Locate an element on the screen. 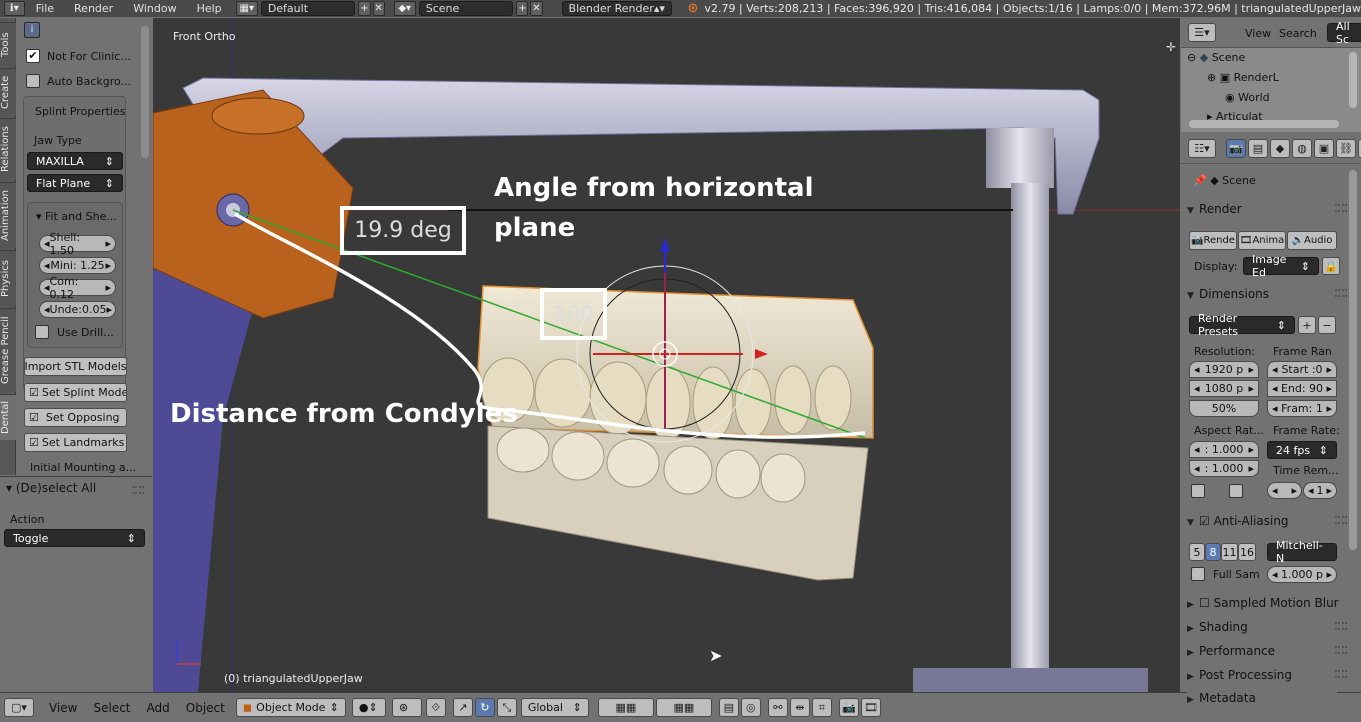 This screenshot has height=722, width=1361. menu-select: Select is located at coordinates (111, 708).